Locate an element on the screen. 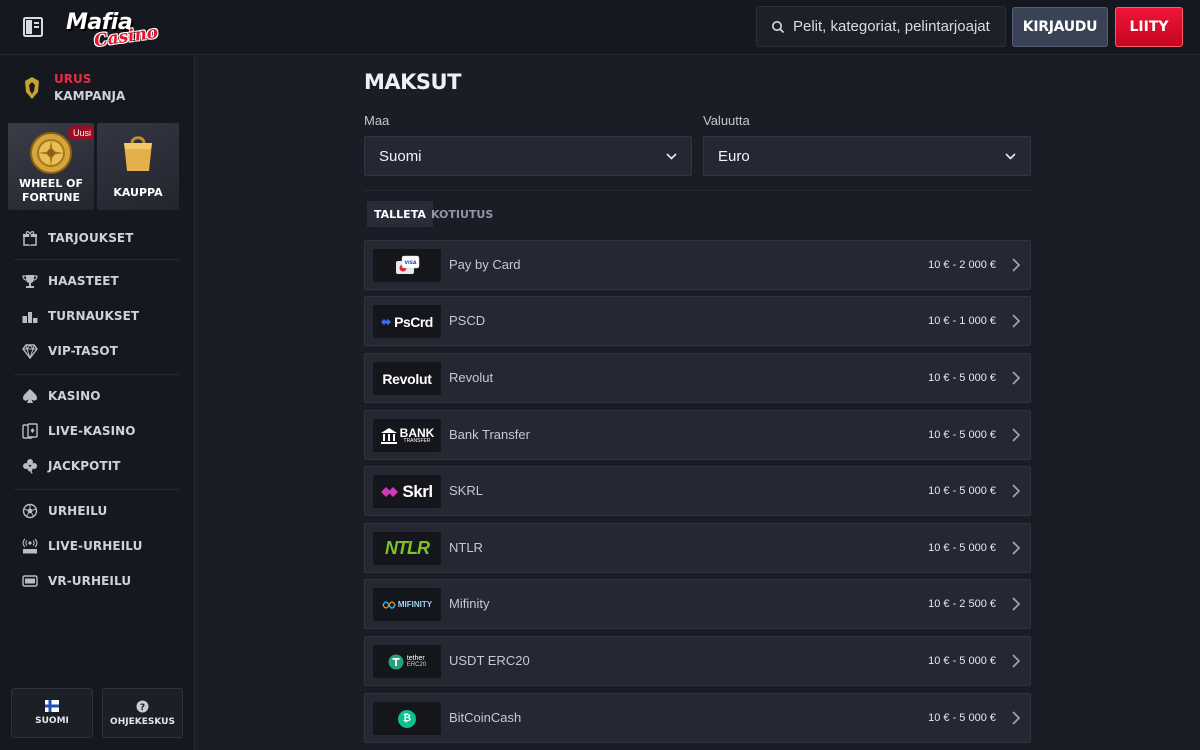  country-select: Suomi is located at coordinates (528, 156).